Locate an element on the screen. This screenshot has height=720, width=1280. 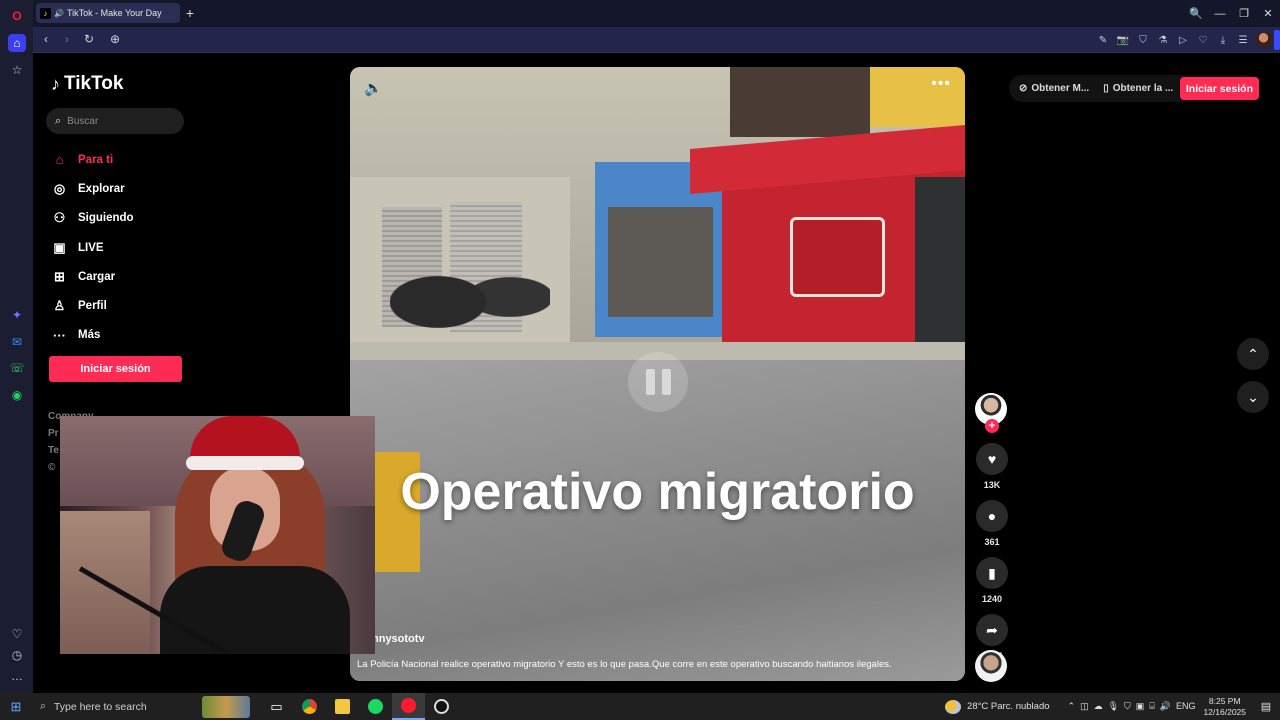
sidebar-item-label: Siguiendo is located at coordinates (106, 218).